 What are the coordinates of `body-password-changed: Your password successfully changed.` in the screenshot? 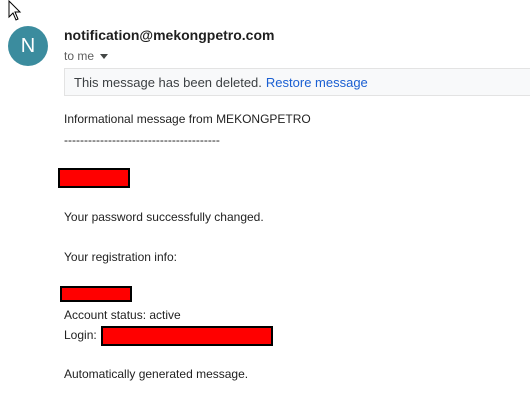 It's located at (164, 217).